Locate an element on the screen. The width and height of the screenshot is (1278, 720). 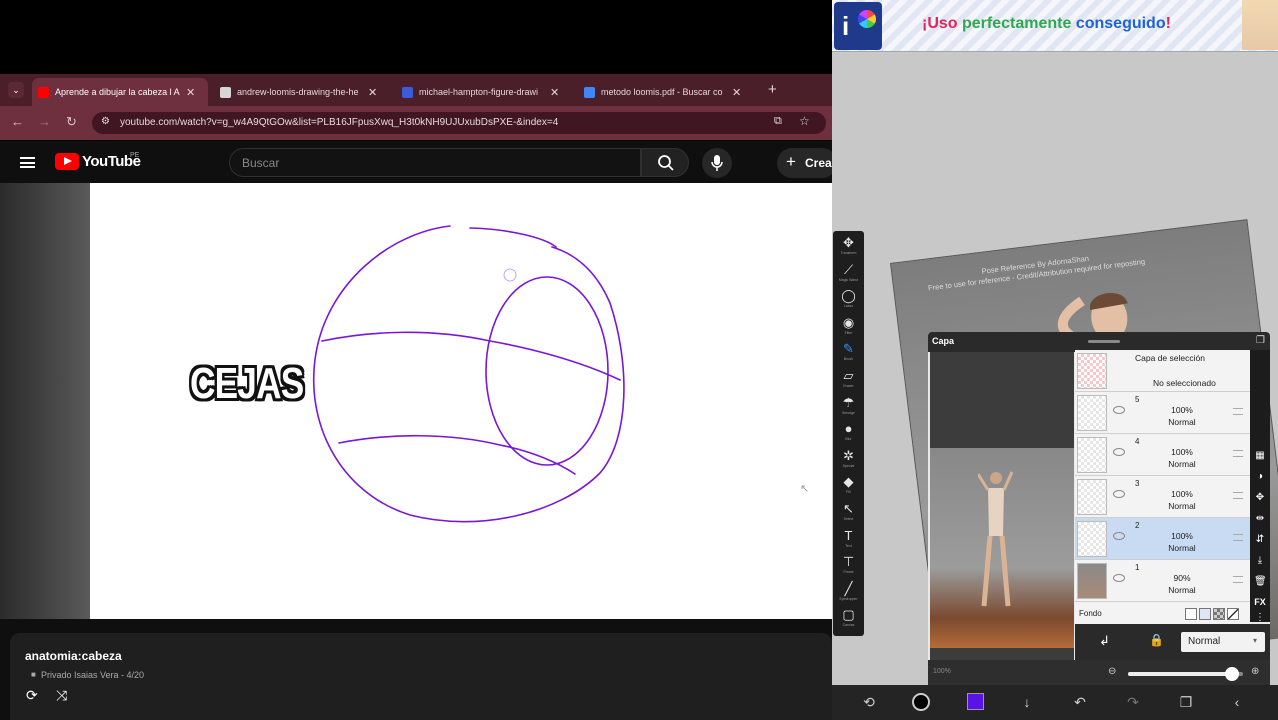
tool-fill: ◆ Fill is located at coordinates (848, 487).